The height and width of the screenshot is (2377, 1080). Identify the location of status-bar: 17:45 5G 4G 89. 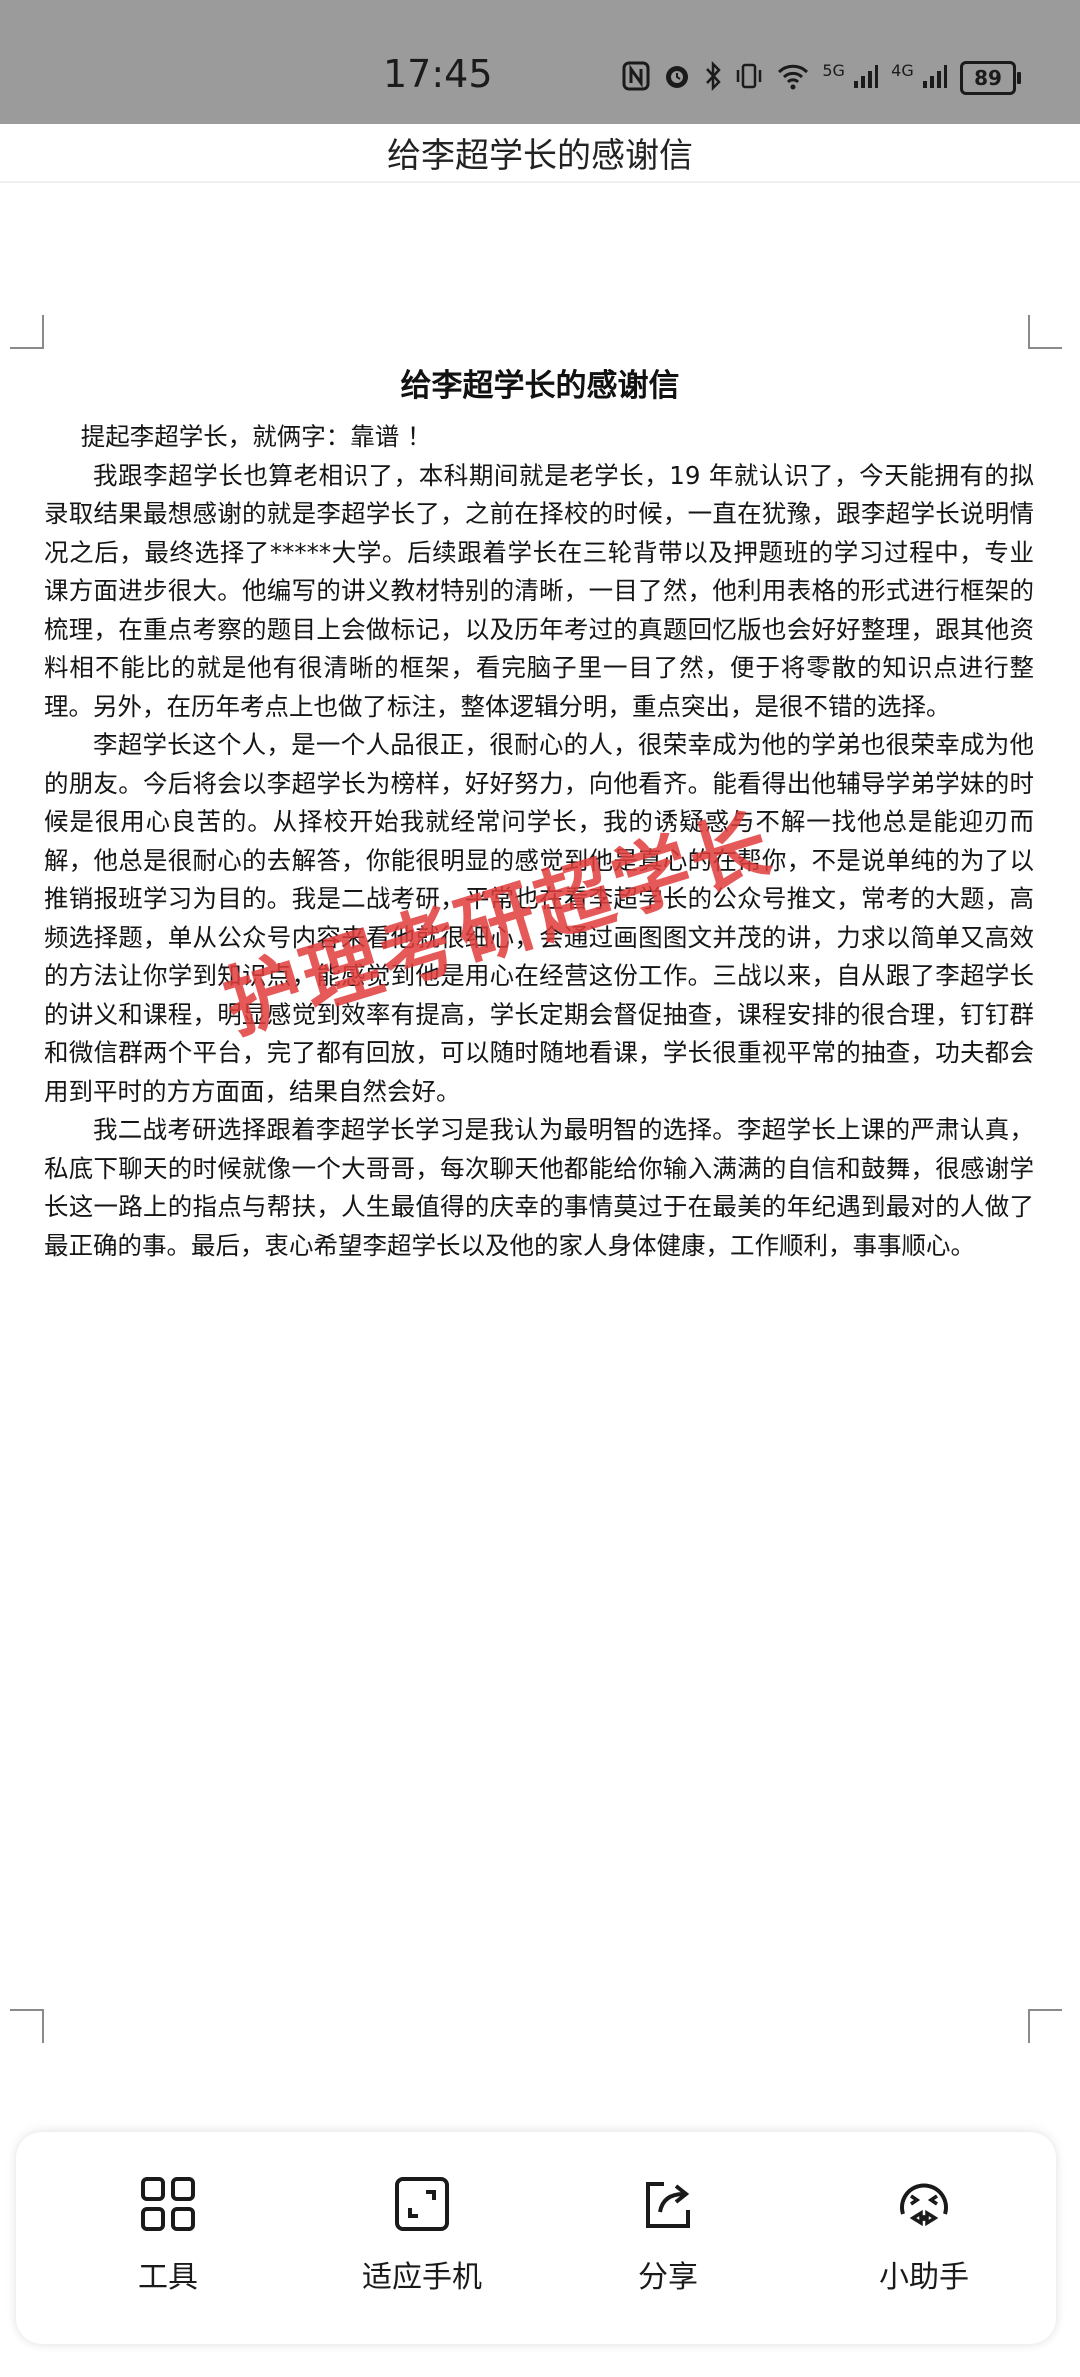
(540, 62).